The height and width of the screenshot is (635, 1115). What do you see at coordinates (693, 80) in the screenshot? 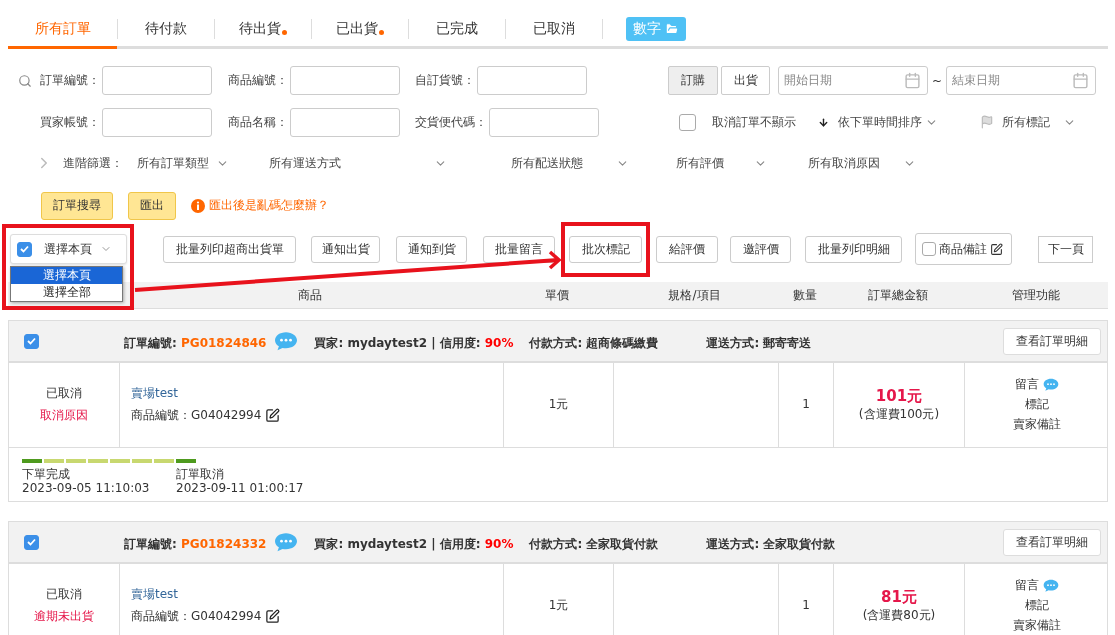
I see `date-mode-toggle: 訂購` at bounding box center [693, 80].